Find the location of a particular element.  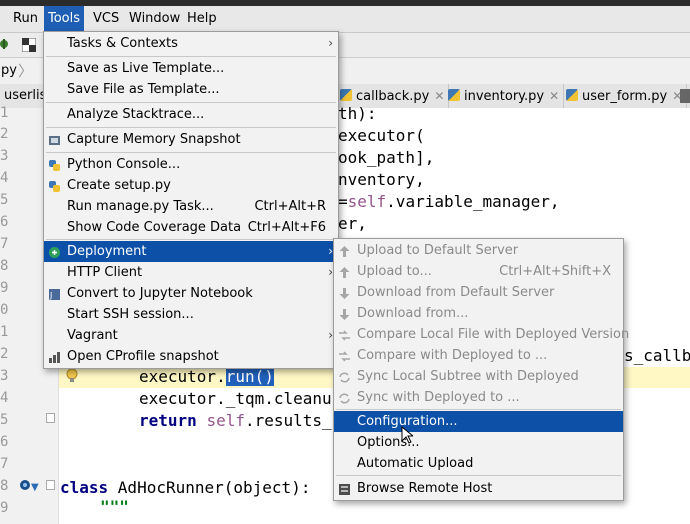

menu-item-capture-memory: Capture Memory Snapshot is located at coordinates (191, 139).